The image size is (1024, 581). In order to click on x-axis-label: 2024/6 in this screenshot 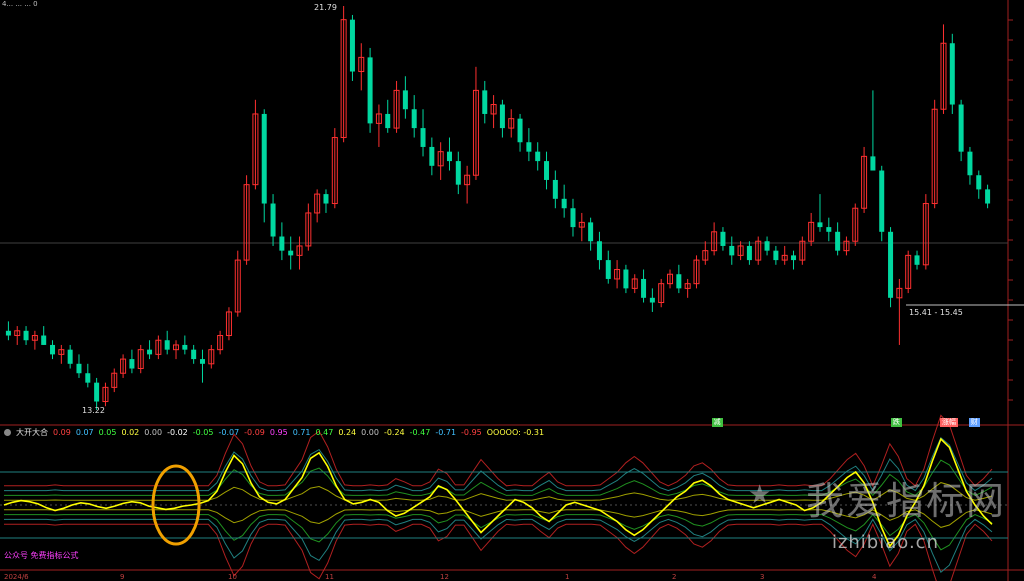, I will do `click(16, 577)`.